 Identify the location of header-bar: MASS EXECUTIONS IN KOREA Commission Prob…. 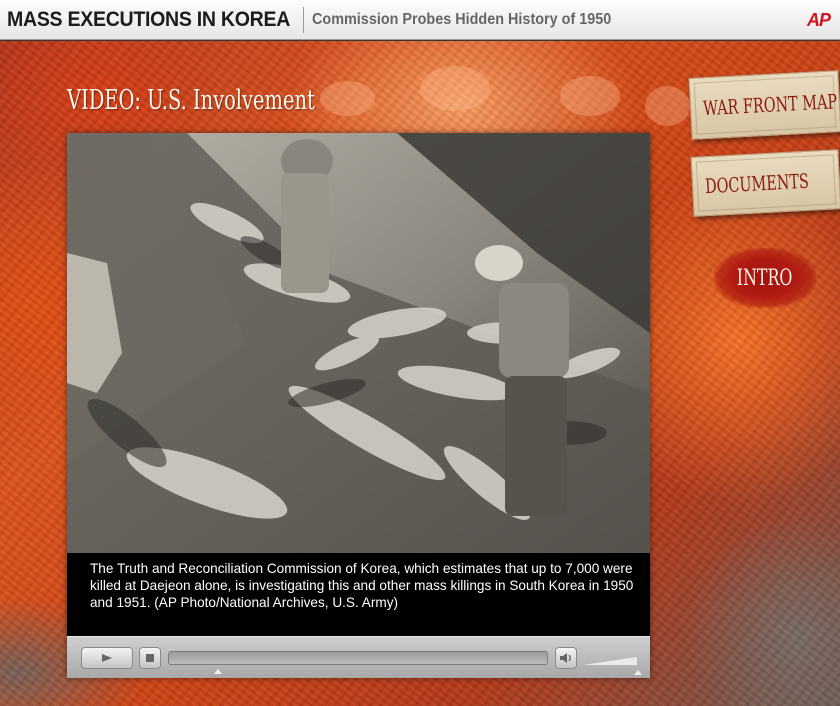
(420, 20).